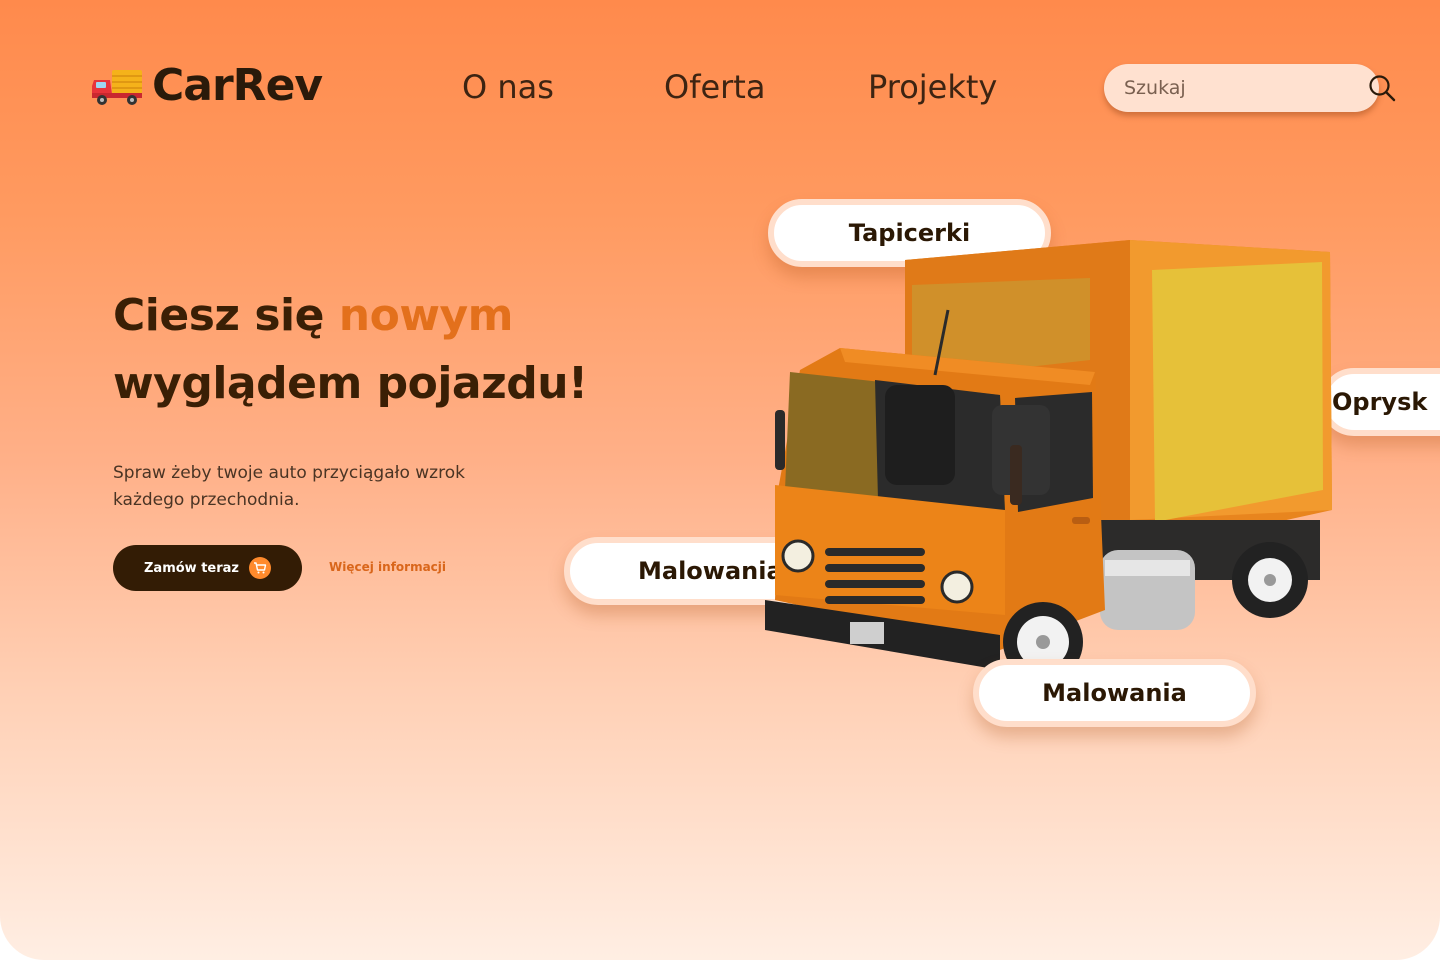 Image resolution: width=1440 pixels, height=960 pixels. I want to click on order-now-label: Zamów teraz, so click(191, 568).